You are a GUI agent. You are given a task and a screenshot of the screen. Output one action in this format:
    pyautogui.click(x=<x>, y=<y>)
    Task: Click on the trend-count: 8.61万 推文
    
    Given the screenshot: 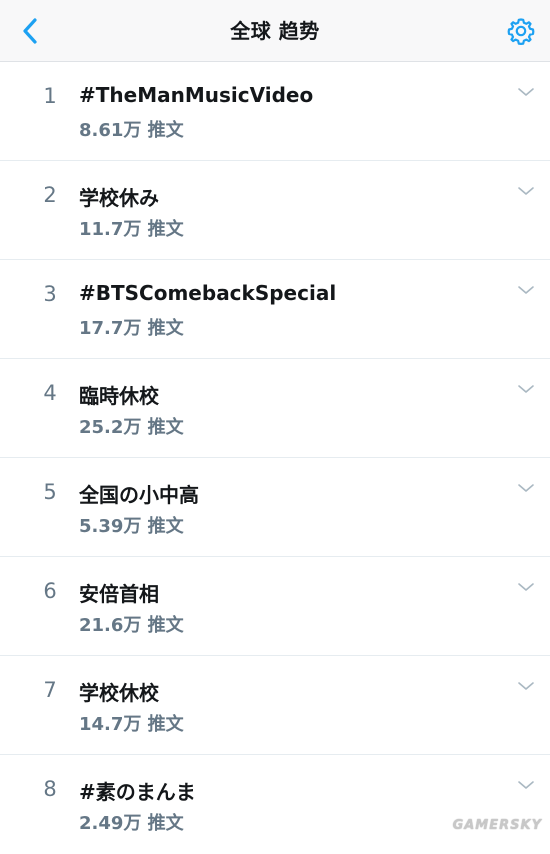 What is the action you would take?
    pyautogui.click(x=131, y=130)
    